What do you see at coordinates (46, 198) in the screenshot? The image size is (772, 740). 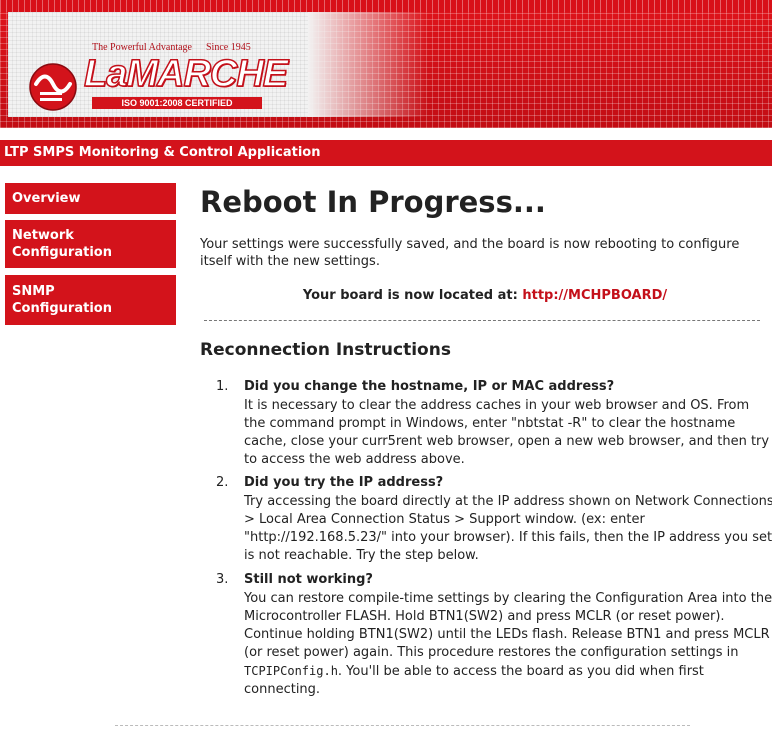 I see `sidebar-item-label: Overview` at bounding box center [46, 198].